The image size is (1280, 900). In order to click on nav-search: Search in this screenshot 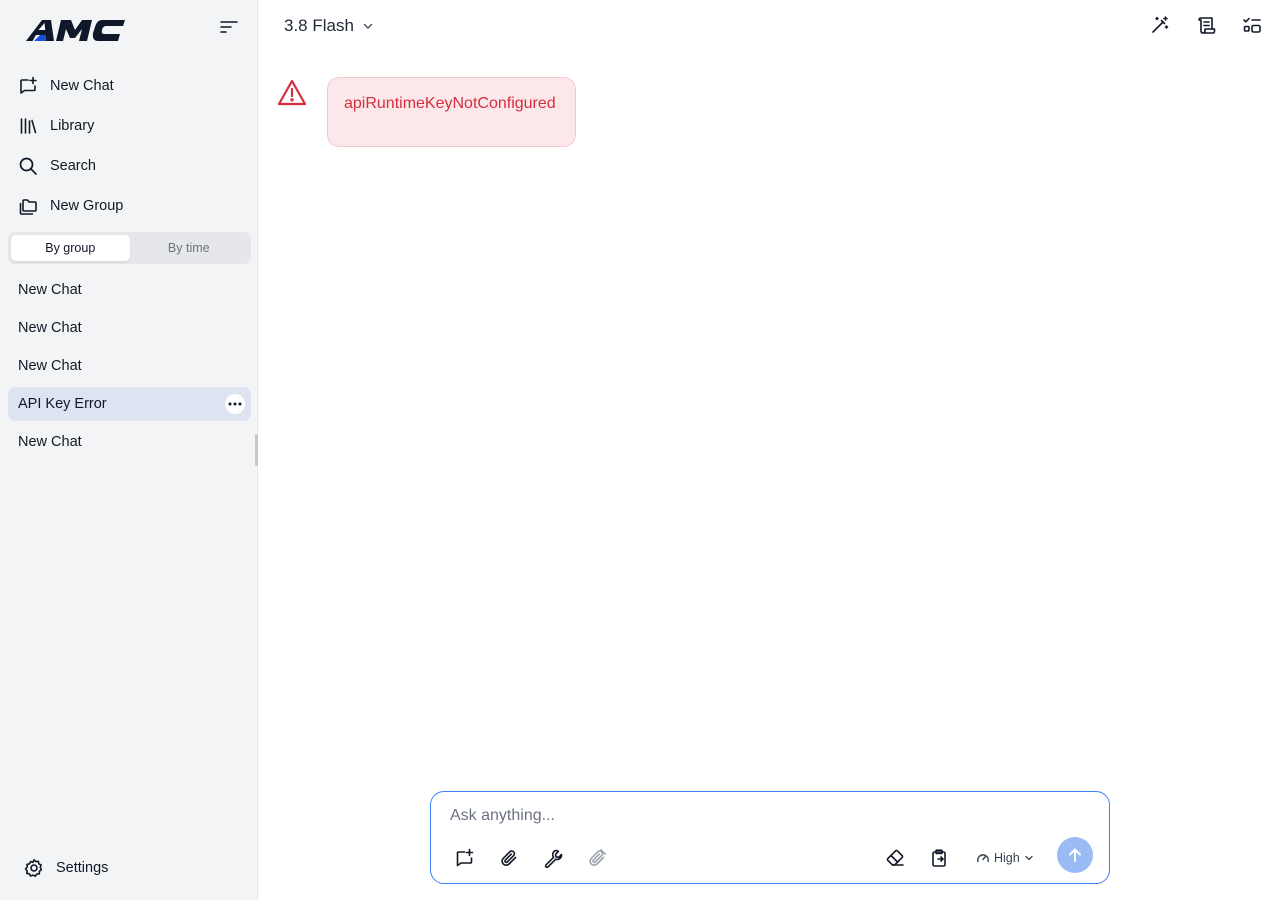, I will do `click(57, 166)`.